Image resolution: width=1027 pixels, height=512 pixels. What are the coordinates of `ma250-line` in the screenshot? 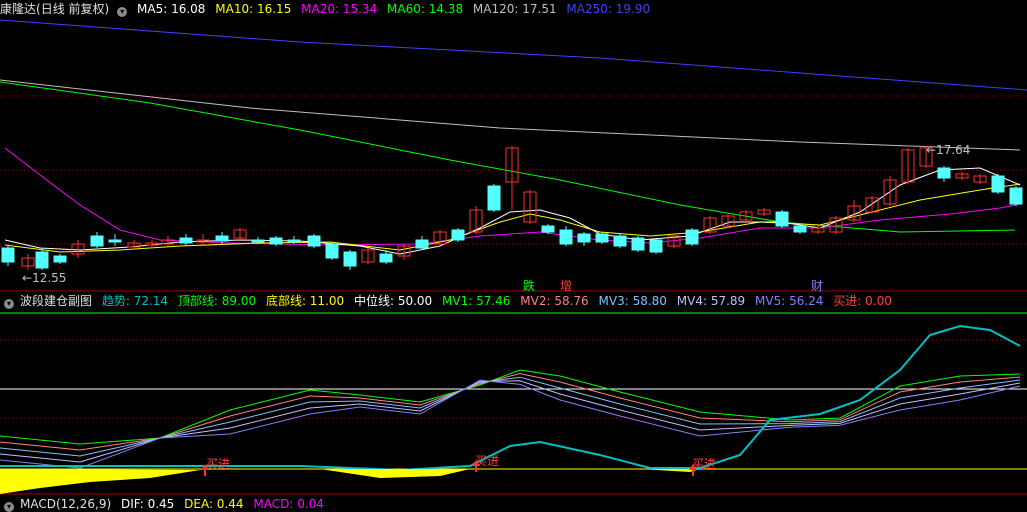 It's located at (513, 55).